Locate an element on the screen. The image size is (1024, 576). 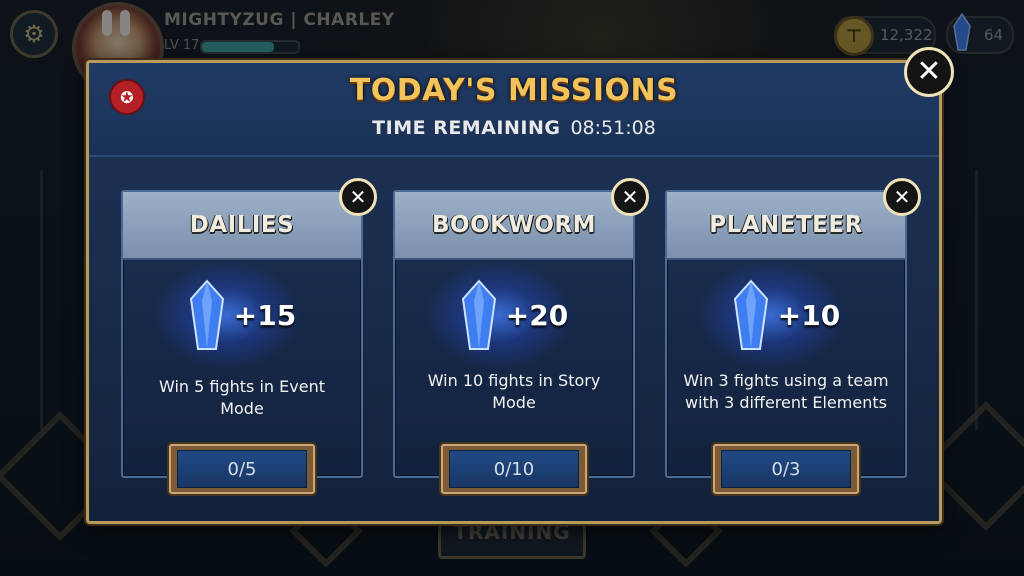
mission-description: Win 10 fights in Story Mode is located at coordinates (514, 391).